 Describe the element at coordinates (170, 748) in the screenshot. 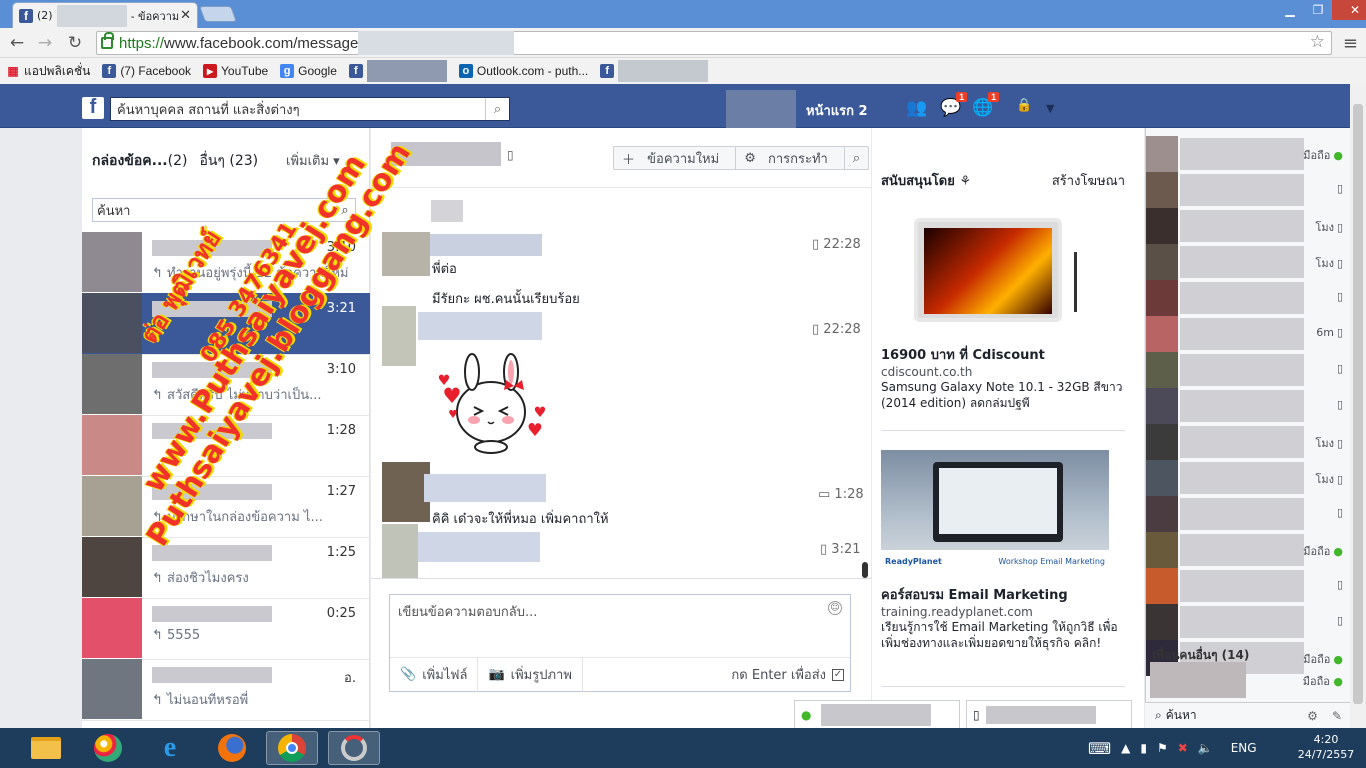

I see `internet-explorer-icon: e` at that location.